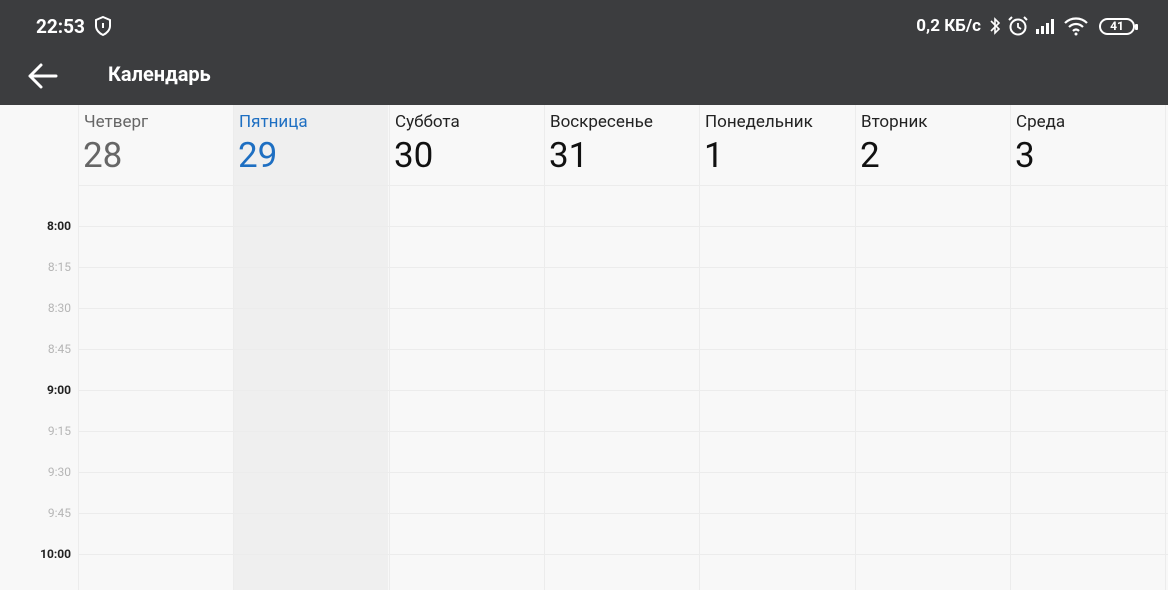 This screenshot has width=1168, height=590. Describe the element at coordinates (621, 145) in the screenshot. I see `day-header: Воскресенье 31` at that location.